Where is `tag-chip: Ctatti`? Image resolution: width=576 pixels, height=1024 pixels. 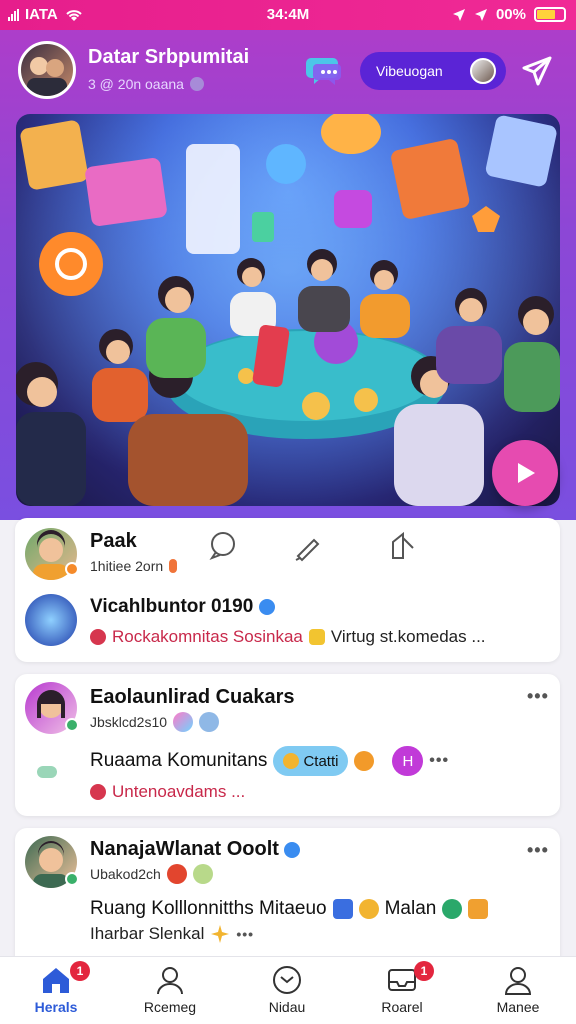 tag-chip: Ctatti is located at coordinates (311, 761).